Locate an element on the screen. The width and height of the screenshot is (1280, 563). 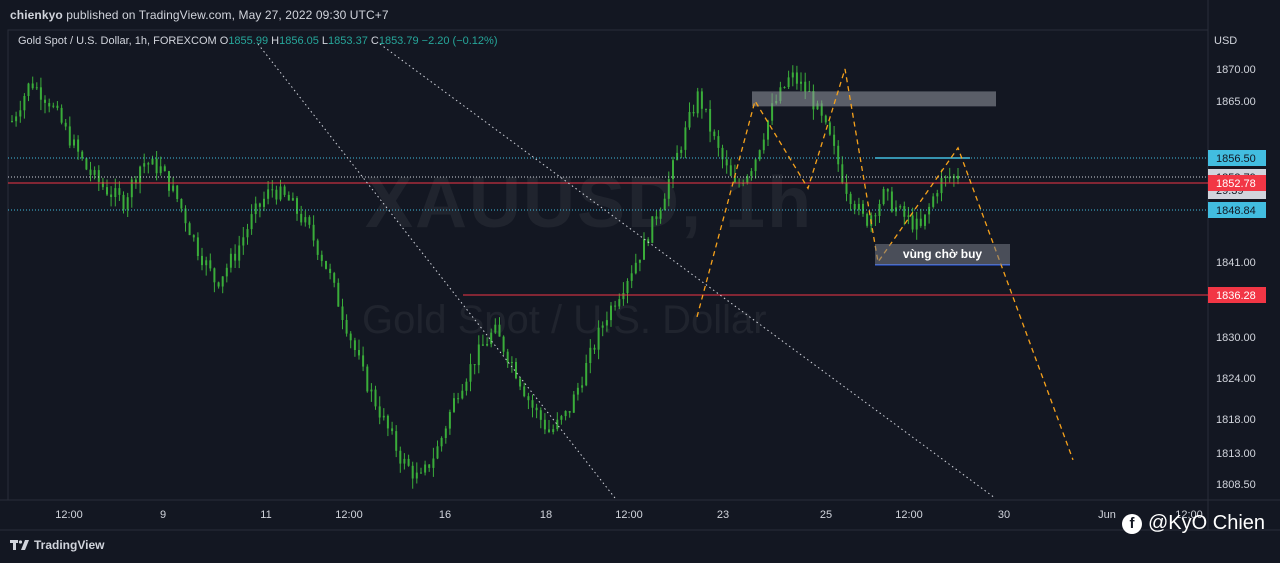
legend-symbol: Gold Spot / U.S. Dollar, 1h, FOREXCOM is located at coordinates (117, 41).